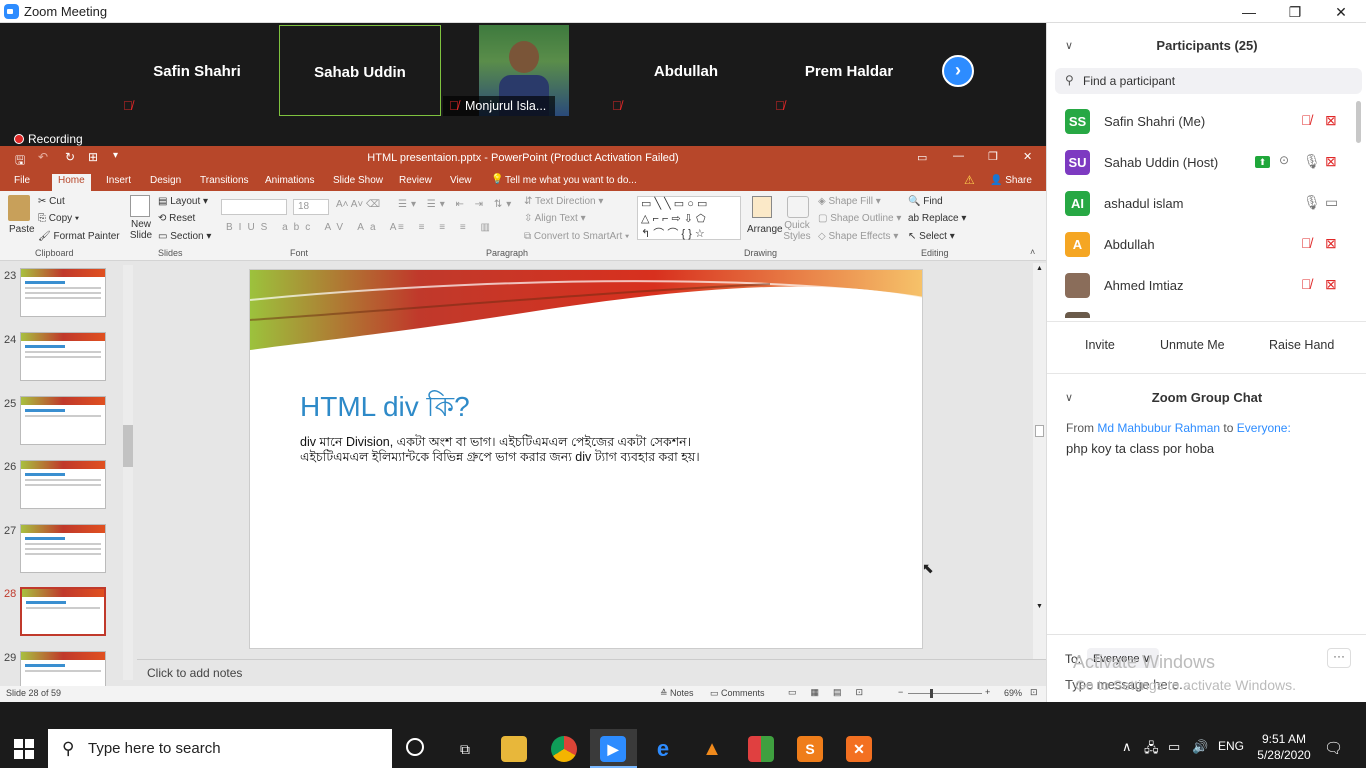 The height and width of the screenshot is (768, 1366). What do you see at coordinates (1202, 121) in the screenshot?
I see `participant-row: SS Safin Shahri (Me) 🎙̸ ⊠` at bounding box center [1202, 121].